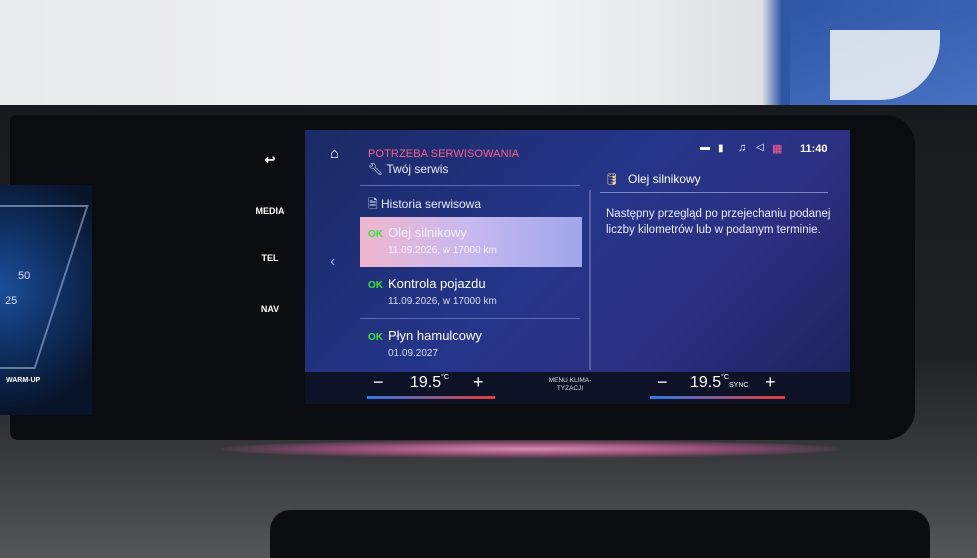  Describe the element at coordinates (332, 262) in the screenshot. I see `chevron-left-icon: ‹` at that location.